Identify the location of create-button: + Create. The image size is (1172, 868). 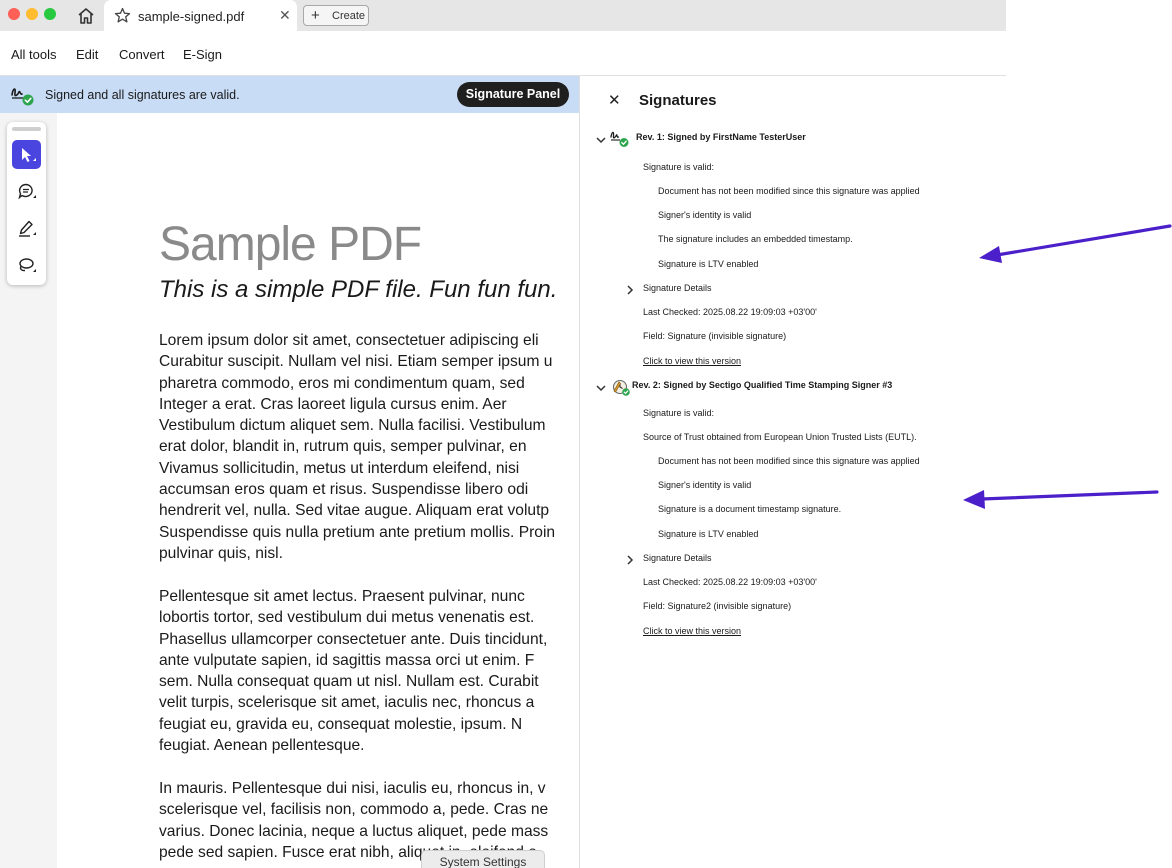
(336, 15).